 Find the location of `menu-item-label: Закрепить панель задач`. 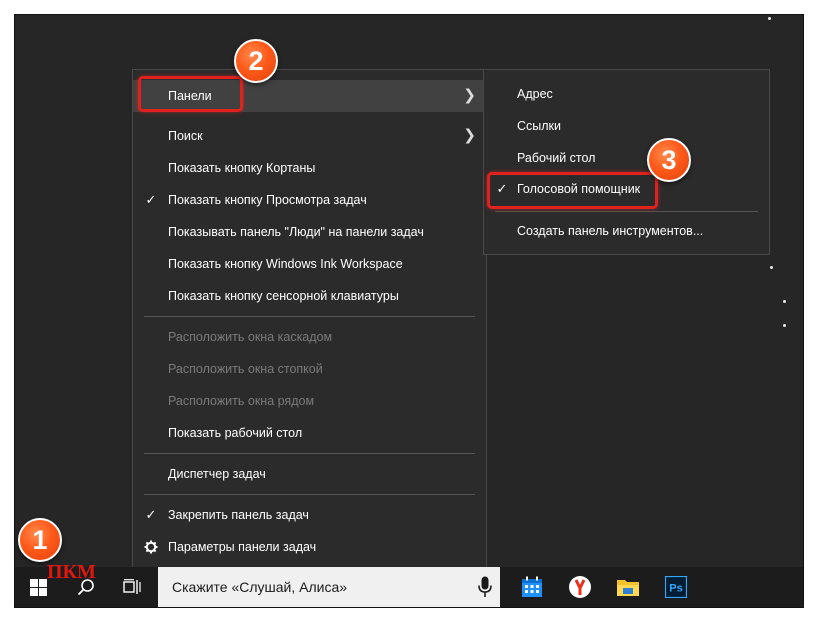

menu-item-label: Закрепить панель задач is located at coordinates (238, 515).